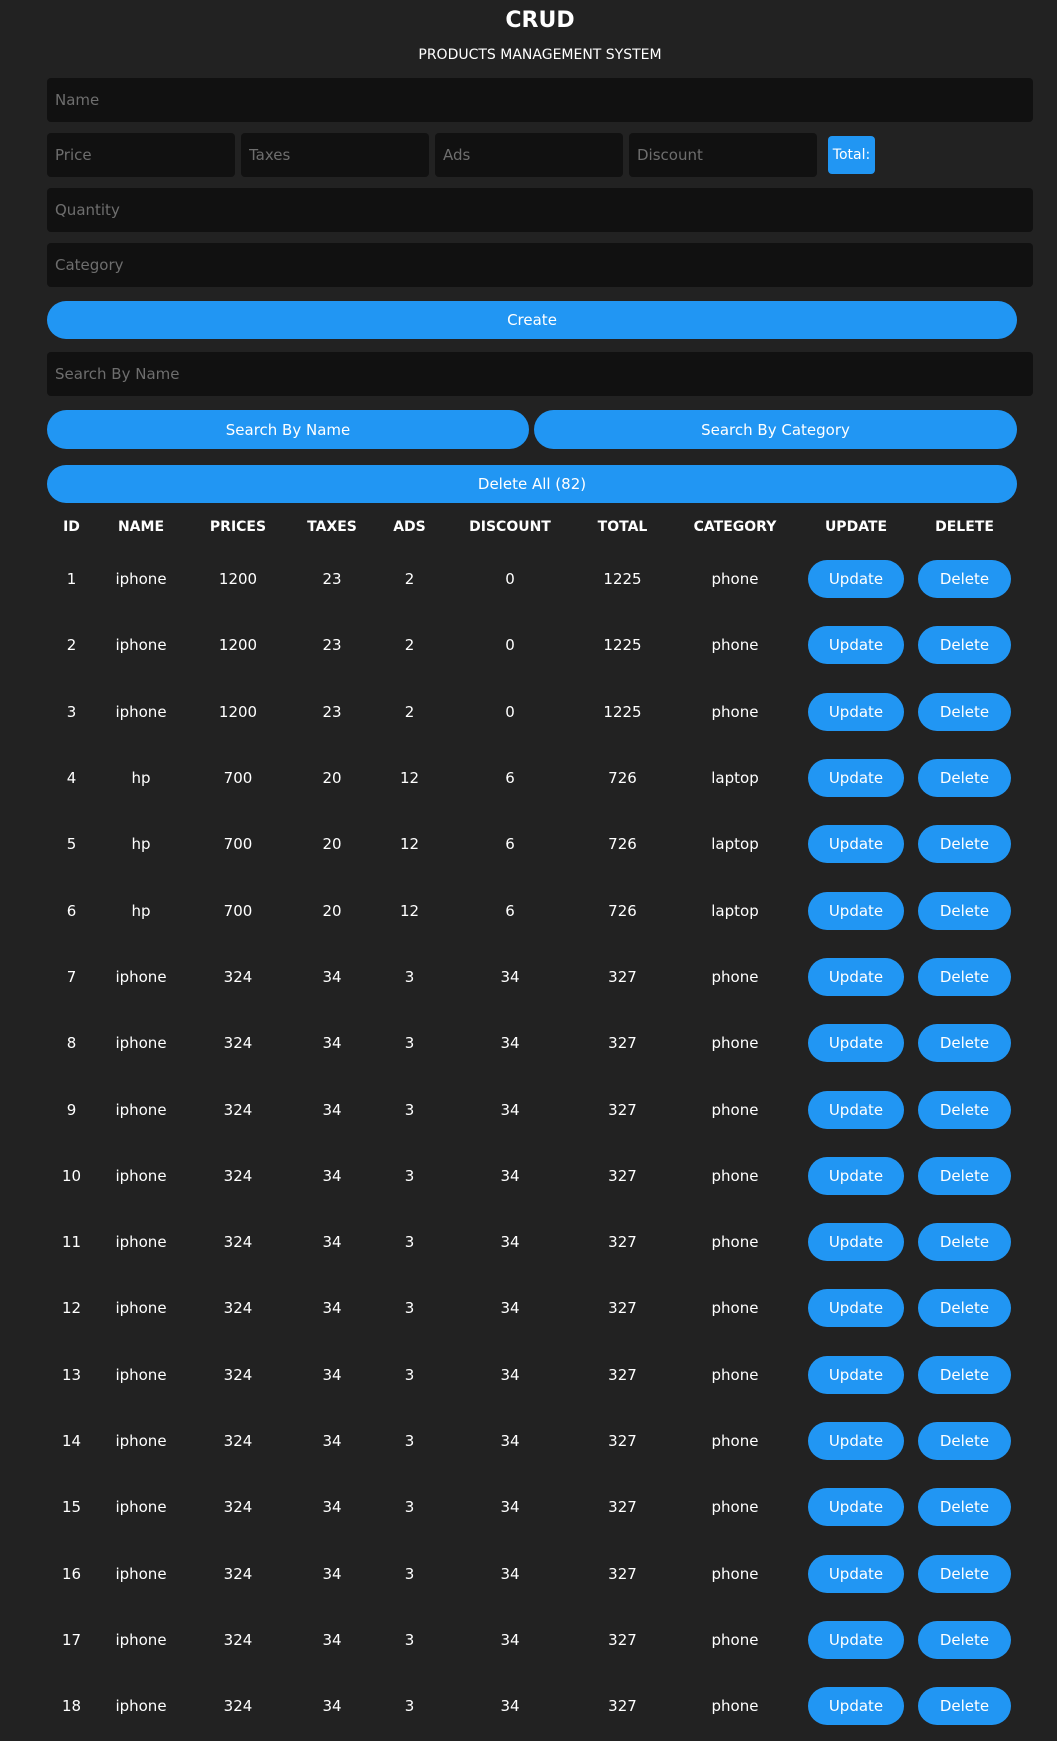  What do you see at coordinates (238, 1639) in the screenshot?
I see `cell-price: 324` at bounding box center [238, 1639].